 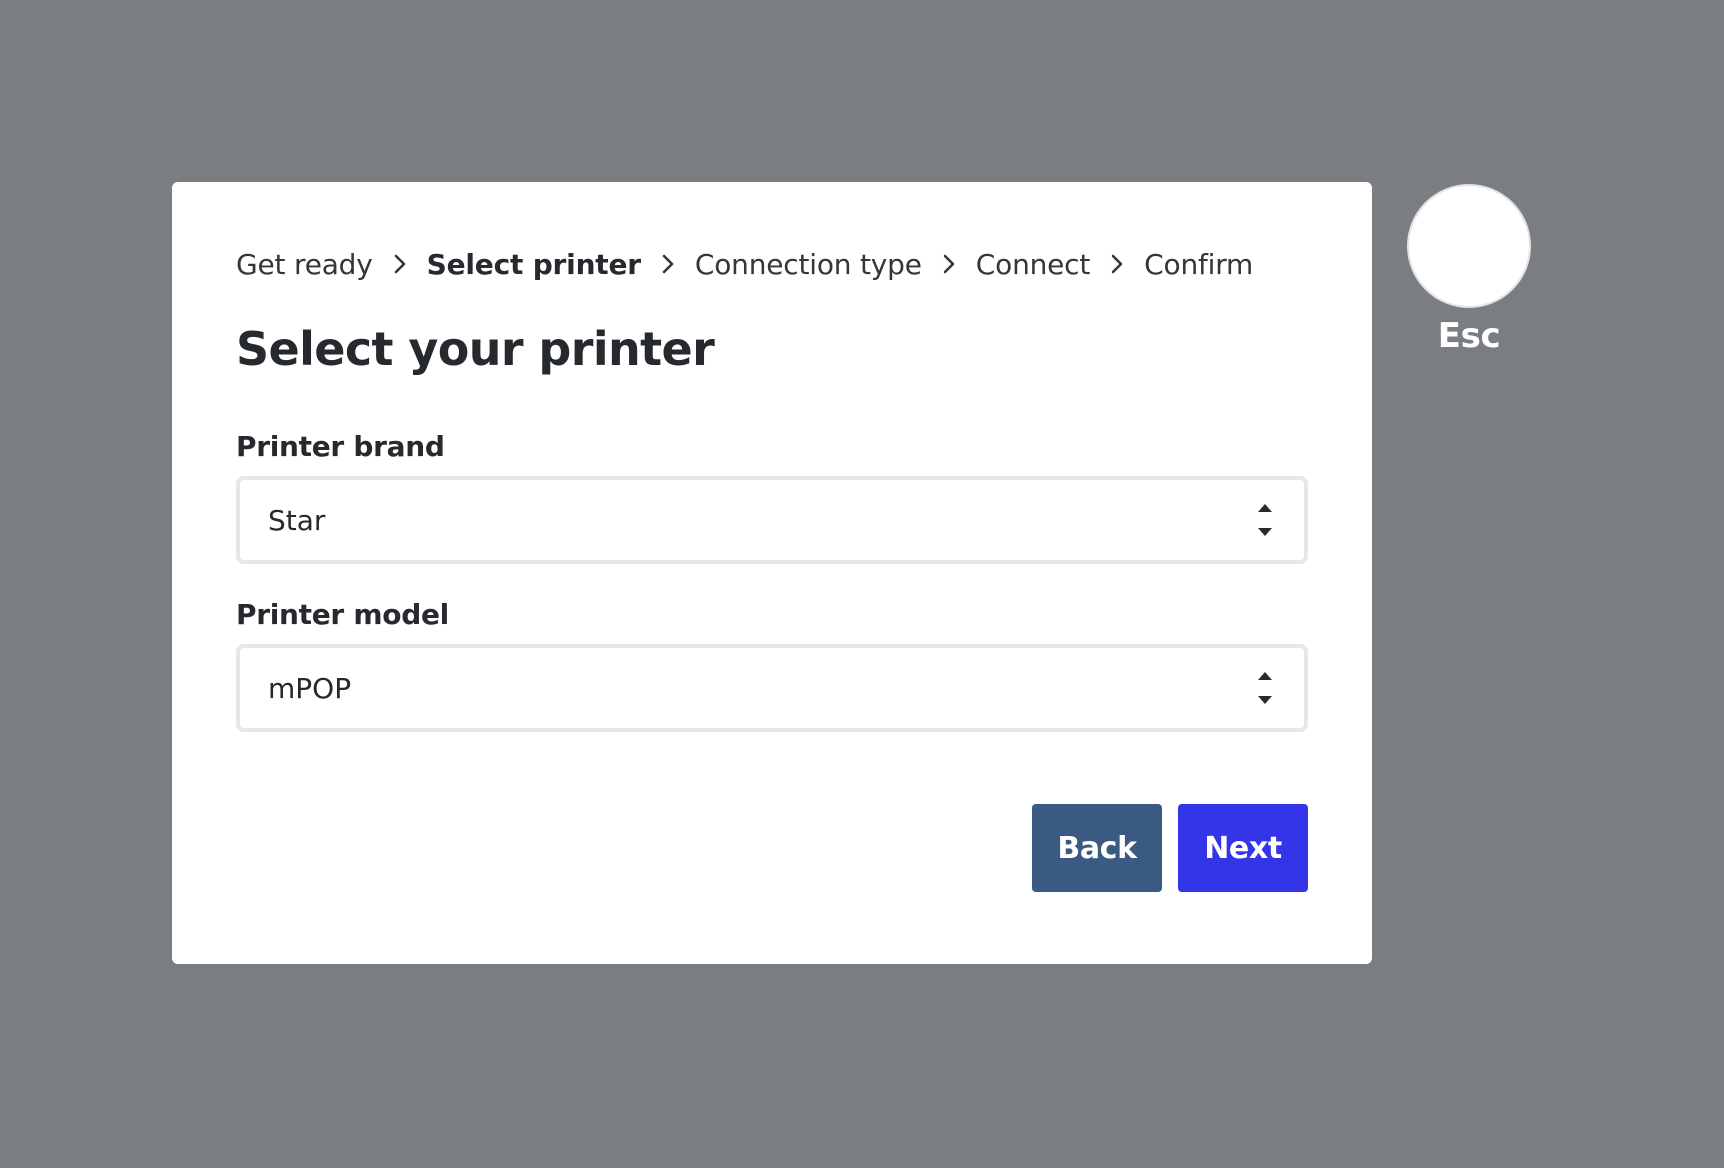 I want to click on printer-model-label: Printer model, so click(x=342, y=614).